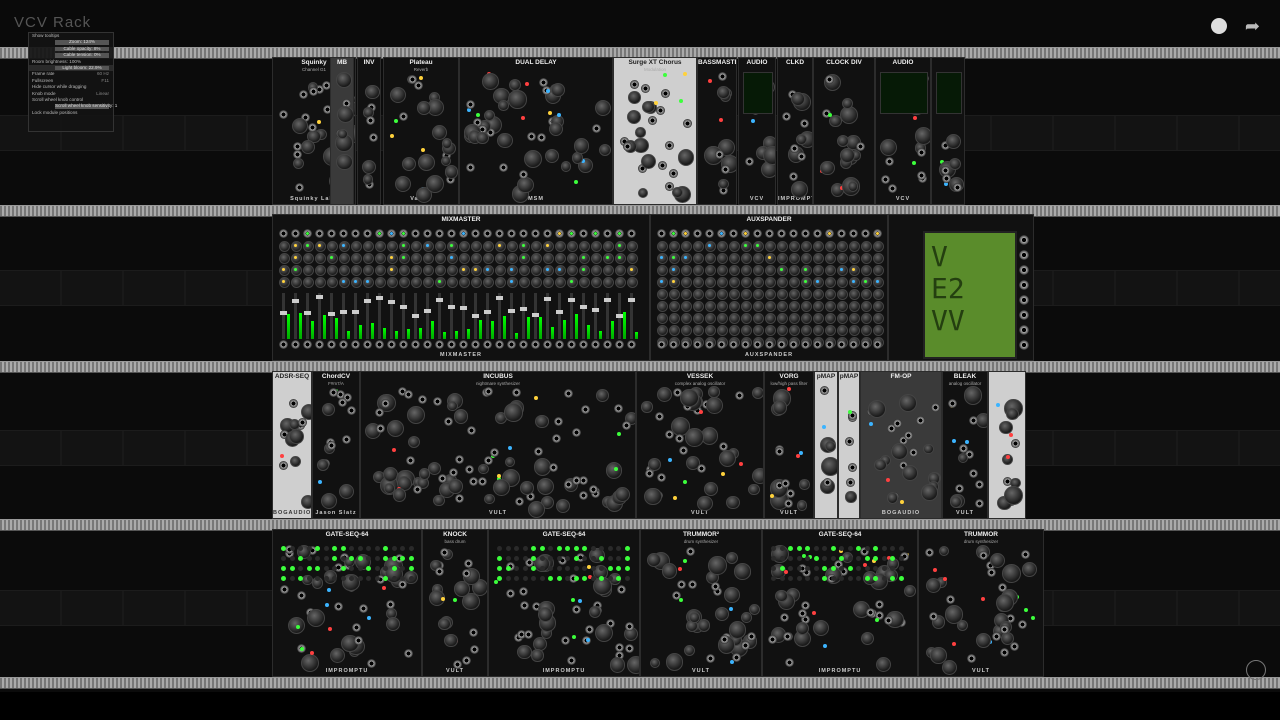  Describe the element at coordinates (336, 445) in the screenshot. I see `module-chordcv: ChordCV F#m7/A Jason Slatz` at that location.